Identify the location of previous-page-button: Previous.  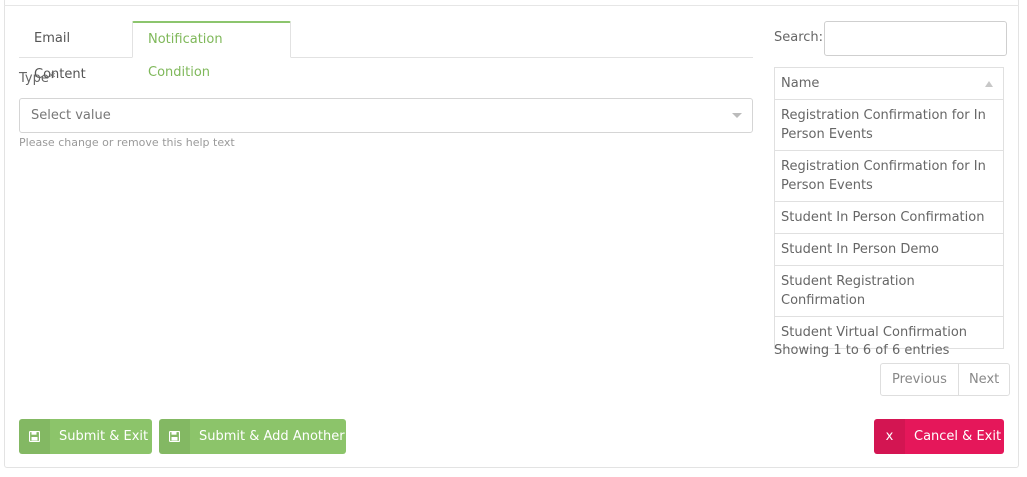
(920, 379).